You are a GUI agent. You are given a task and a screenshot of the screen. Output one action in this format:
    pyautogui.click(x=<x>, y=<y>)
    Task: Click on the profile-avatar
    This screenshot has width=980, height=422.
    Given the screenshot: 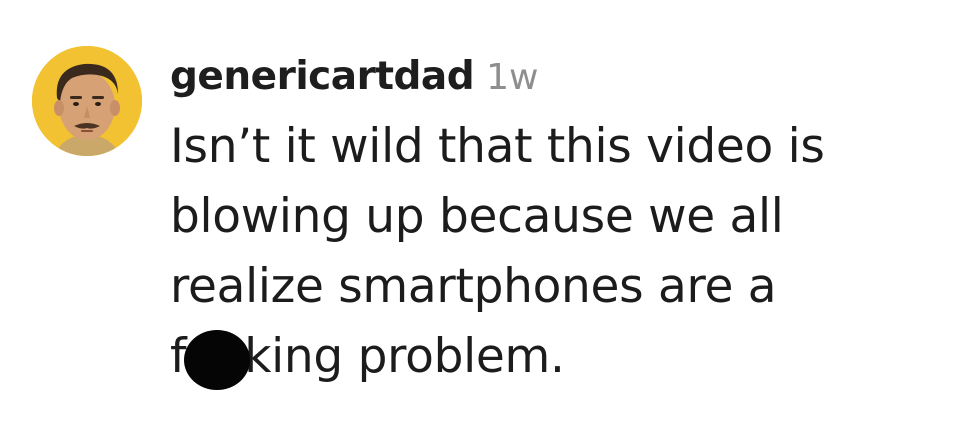 What is the action you would take?
    pyautogui.click(x=87, y=101)
    